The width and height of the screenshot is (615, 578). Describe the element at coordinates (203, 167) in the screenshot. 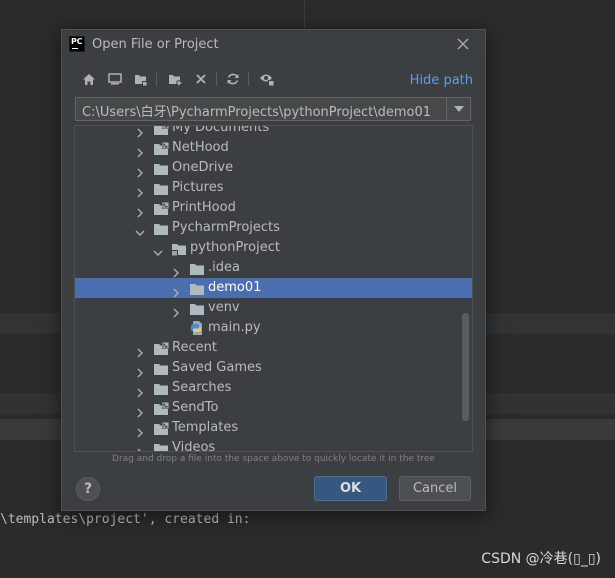

I see `tree-item-label: OneDrive` at that location.